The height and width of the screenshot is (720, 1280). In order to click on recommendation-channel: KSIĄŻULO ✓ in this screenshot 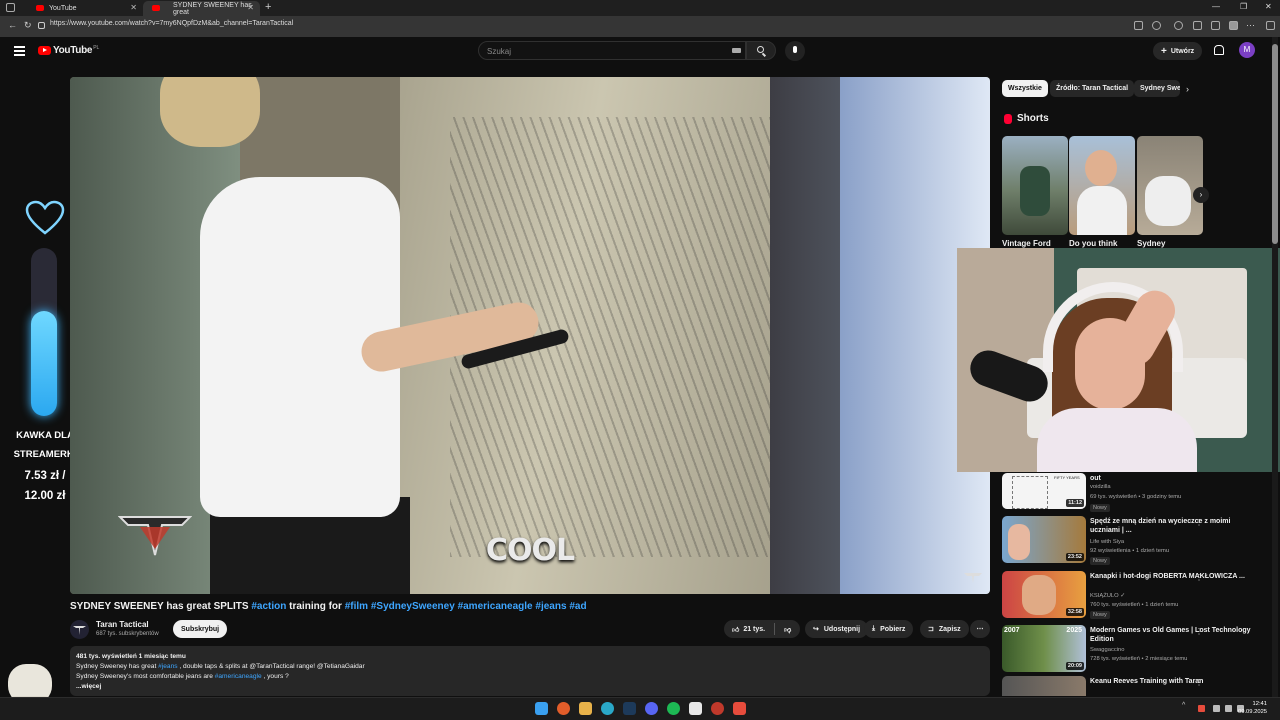, I will do `click(1107, 596)`.